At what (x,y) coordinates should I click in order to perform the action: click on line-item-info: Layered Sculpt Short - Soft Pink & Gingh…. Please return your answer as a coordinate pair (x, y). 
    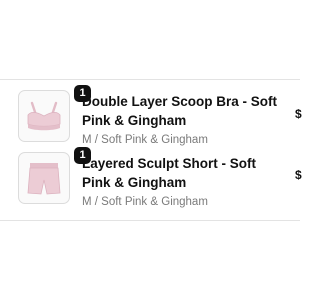
    Looking at the image, I should click on (184, 182).